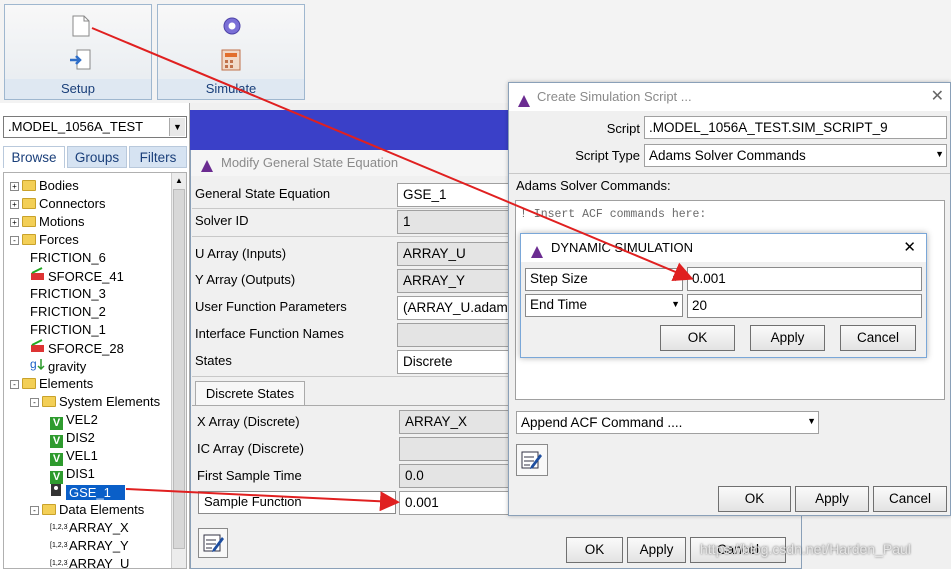  I want to click on tree-scrollbar: ▲, so click(178, 370).